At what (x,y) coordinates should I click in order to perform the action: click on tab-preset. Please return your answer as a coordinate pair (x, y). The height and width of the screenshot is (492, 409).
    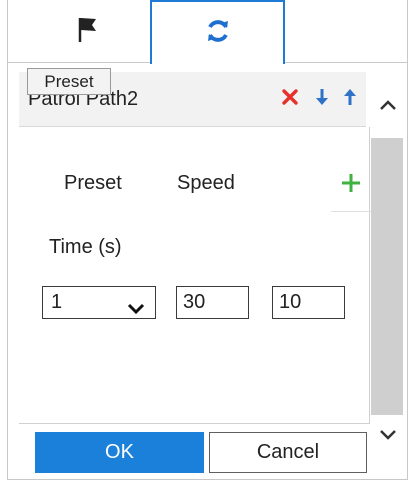
    Looking at the image, I should click on (88, 31).